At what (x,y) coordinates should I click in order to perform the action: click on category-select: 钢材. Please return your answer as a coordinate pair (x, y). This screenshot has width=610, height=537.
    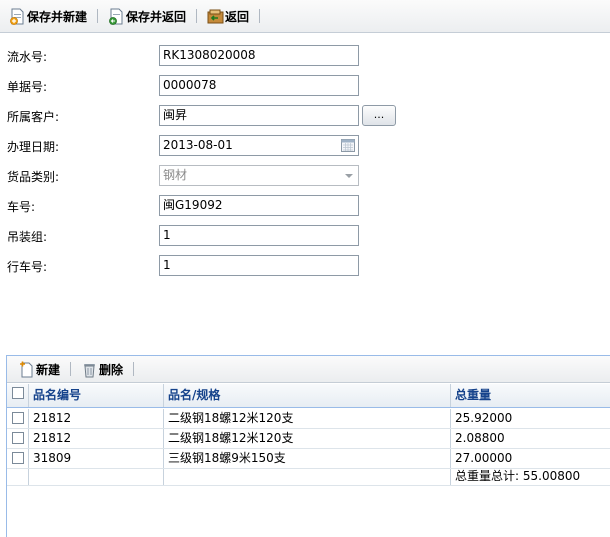
    Looking at the image, I should click on (259, 175).